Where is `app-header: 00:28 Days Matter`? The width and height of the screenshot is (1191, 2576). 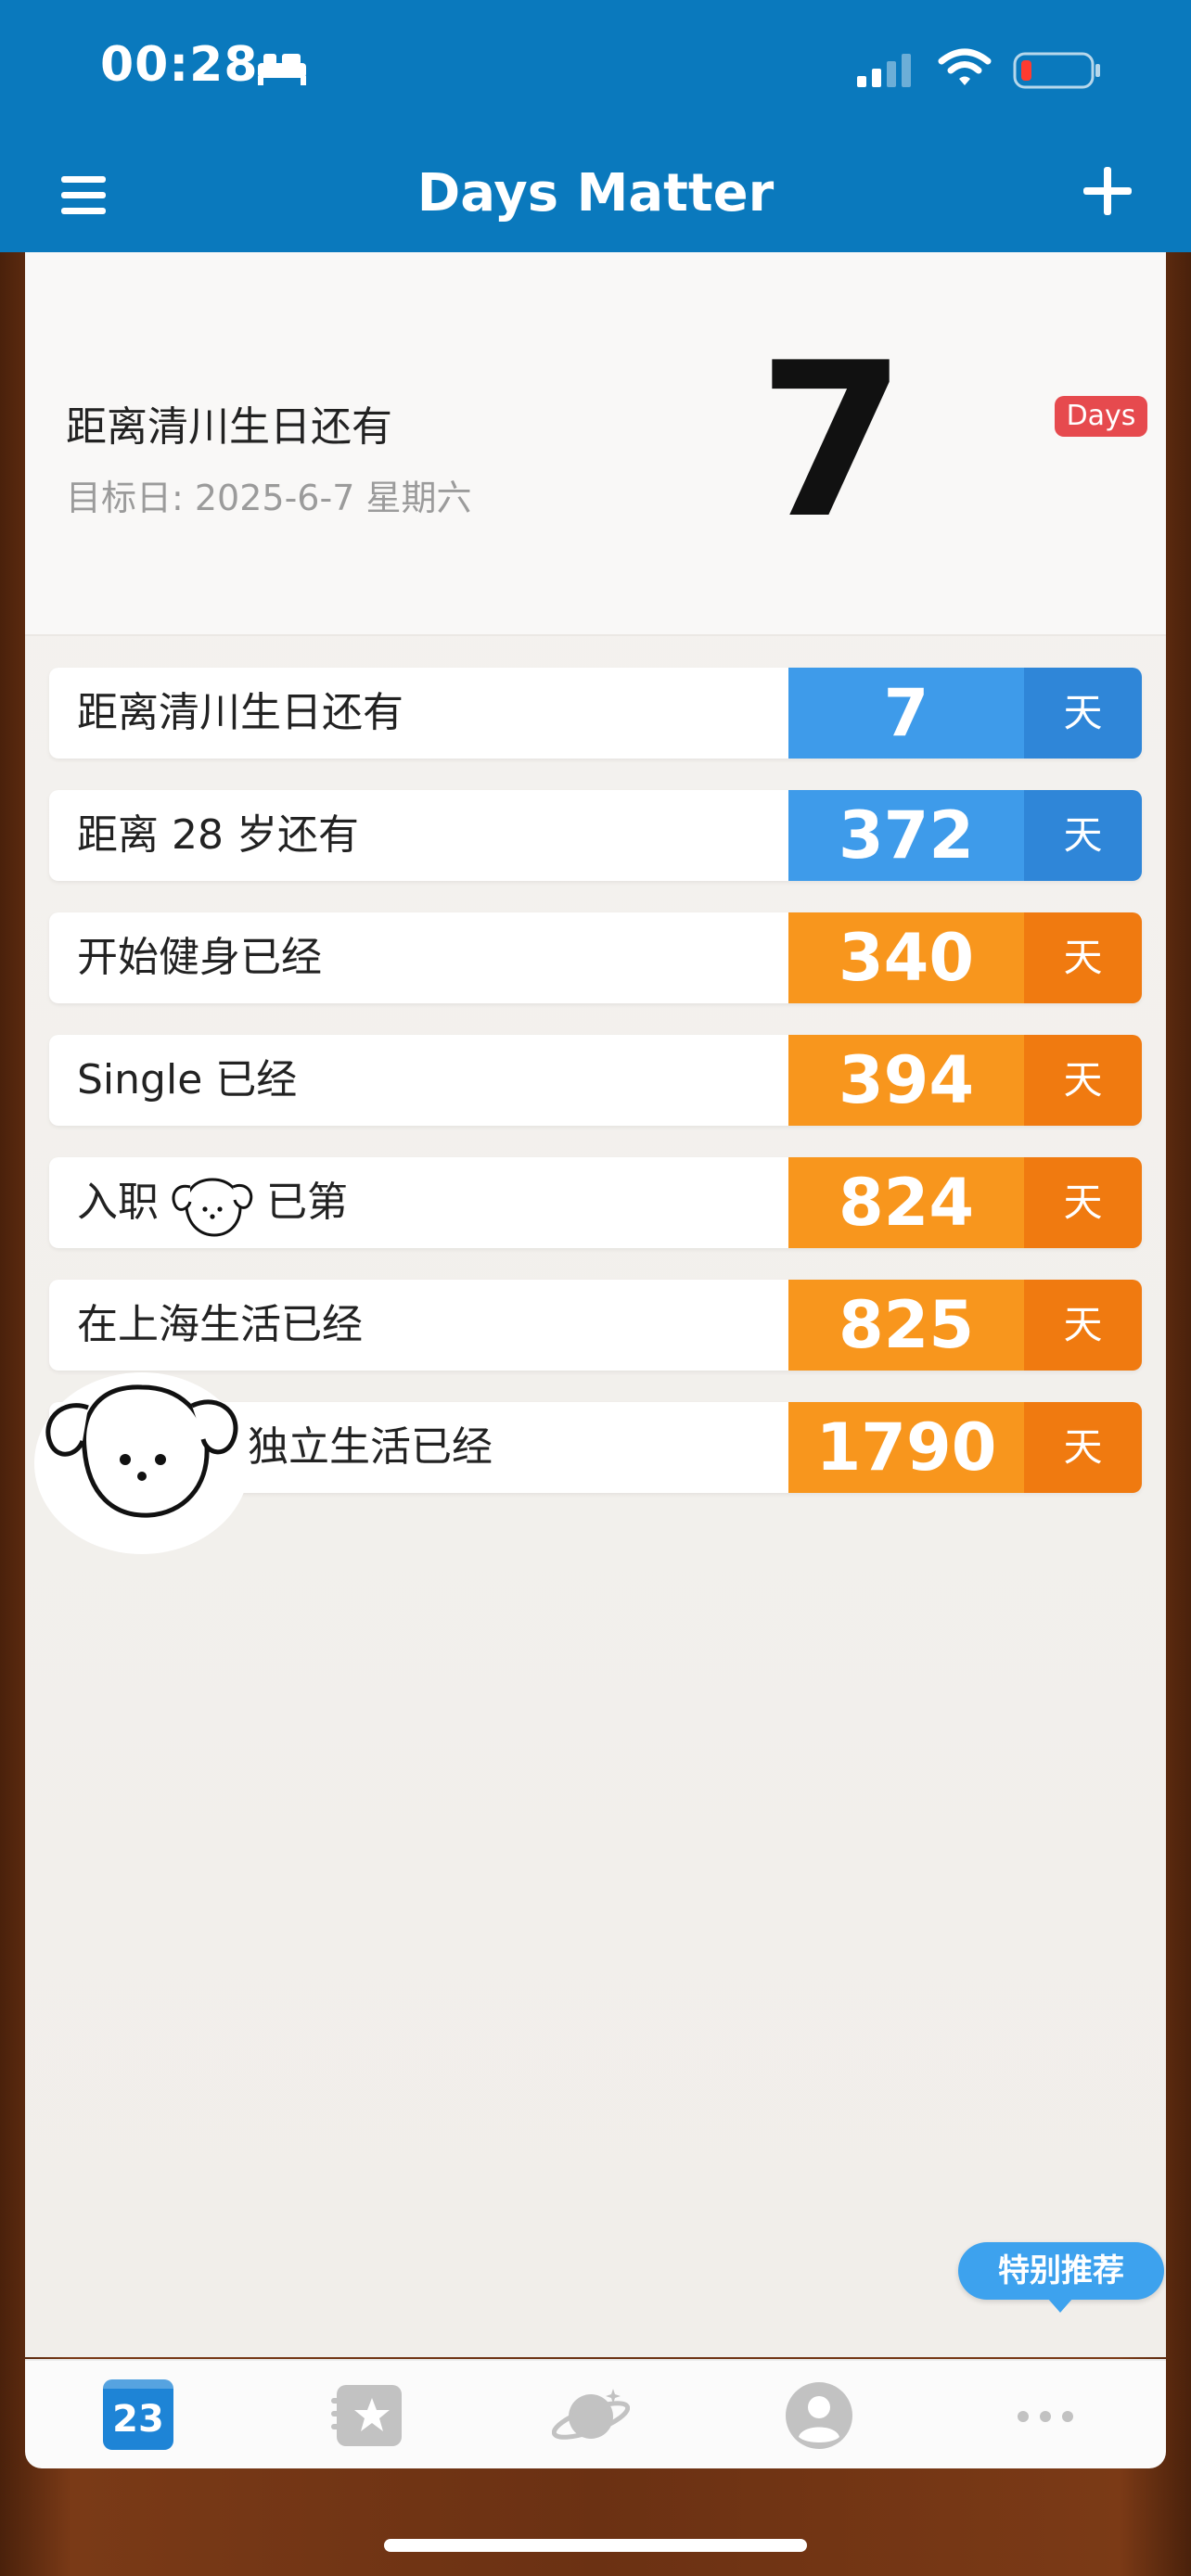
app-header: 00:28 Days Matter is located at coordinates (595, 126).